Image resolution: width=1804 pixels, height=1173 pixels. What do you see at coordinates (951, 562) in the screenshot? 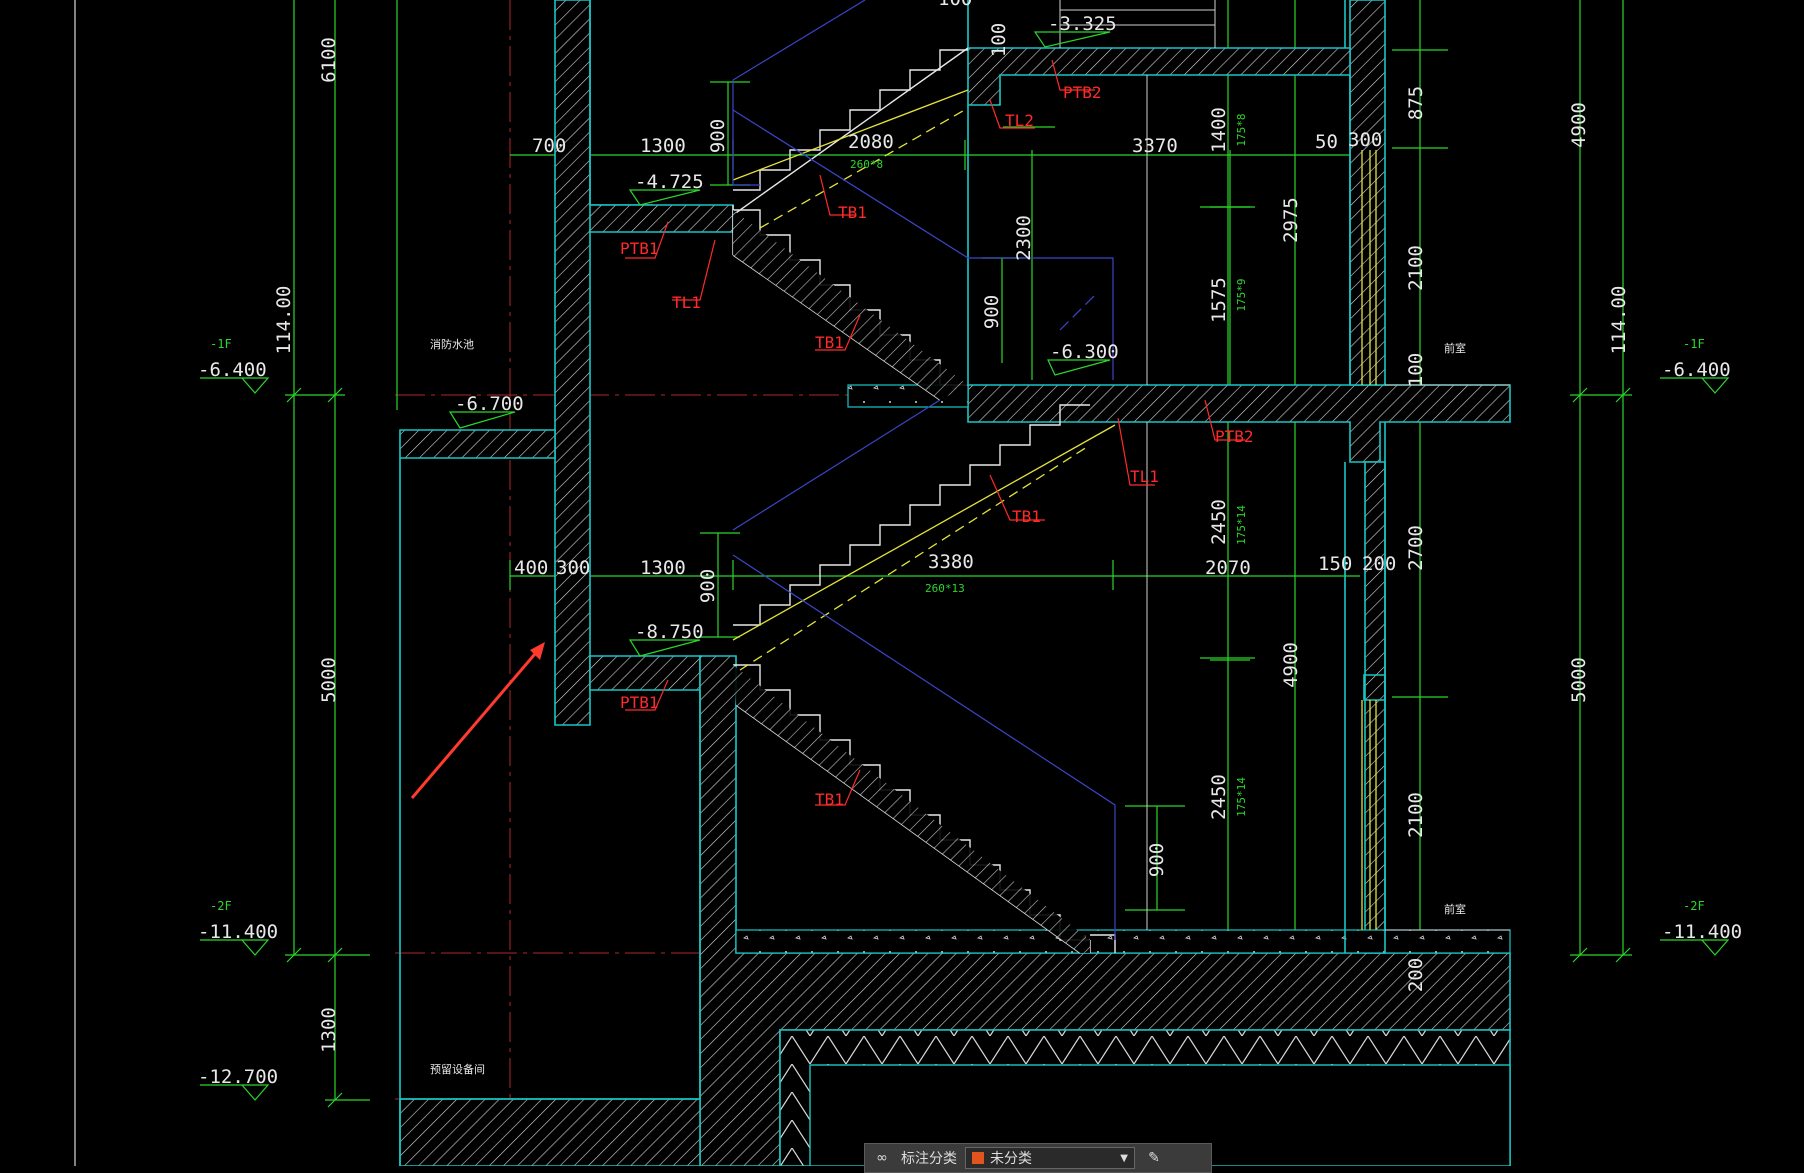
I see `dim-h-3380: 3380` at bounding box center [951, 562].